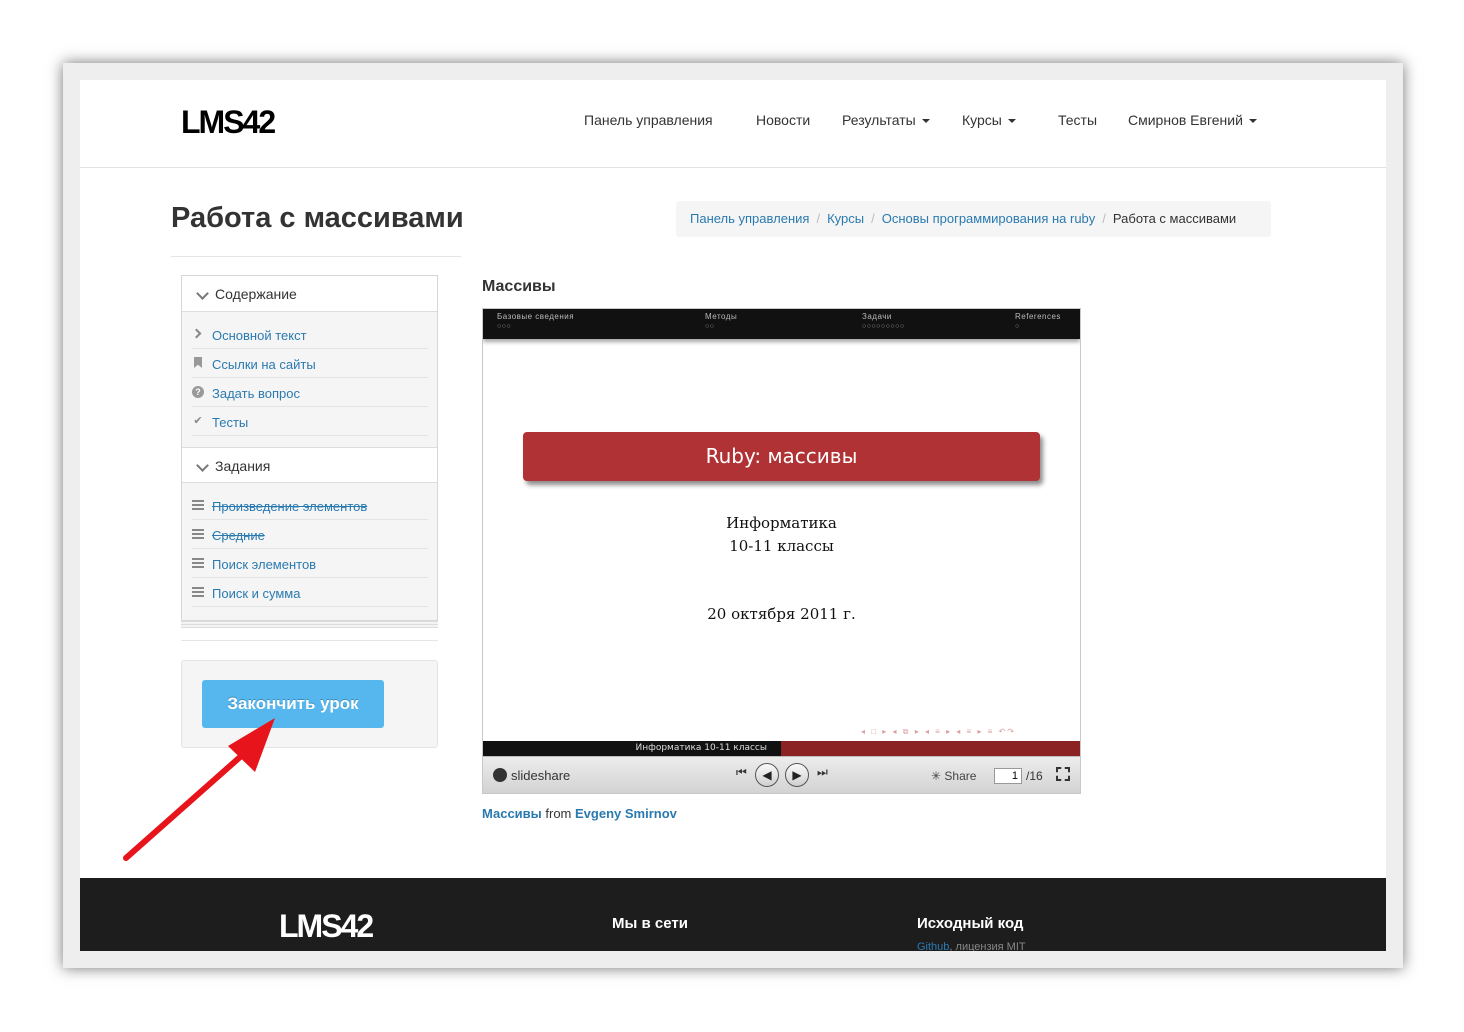  Describe the element at coordinates (845, 218) in the screenshot. I see `breadcrumb-courses: Курсы` at that location.